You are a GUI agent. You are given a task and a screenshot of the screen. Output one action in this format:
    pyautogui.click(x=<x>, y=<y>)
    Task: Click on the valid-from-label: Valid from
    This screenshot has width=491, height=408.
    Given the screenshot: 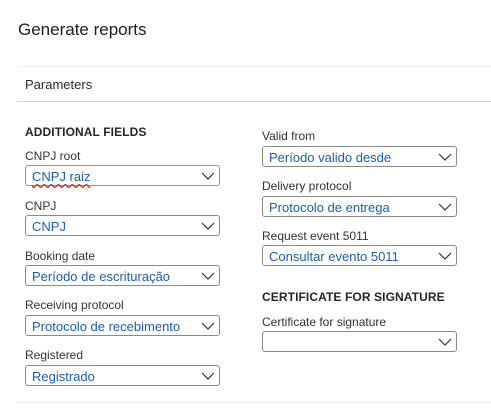 What is the action you would take?
    pyautogui.click(x=289, y=136)
    